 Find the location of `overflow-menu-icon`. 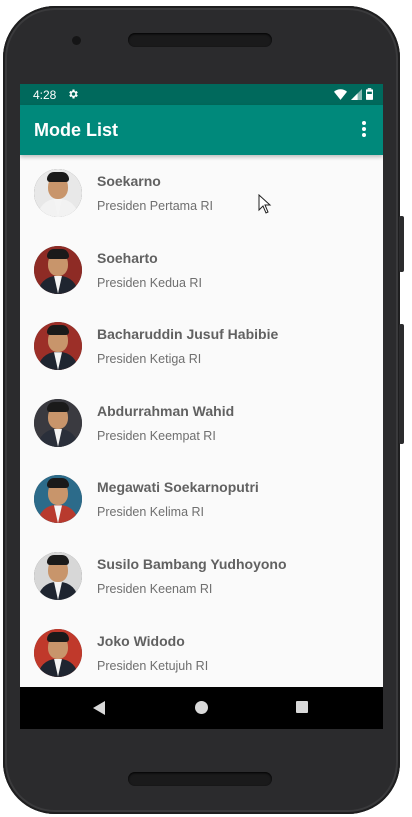

overflow-menu-icon is located at coordinates (364, 130).